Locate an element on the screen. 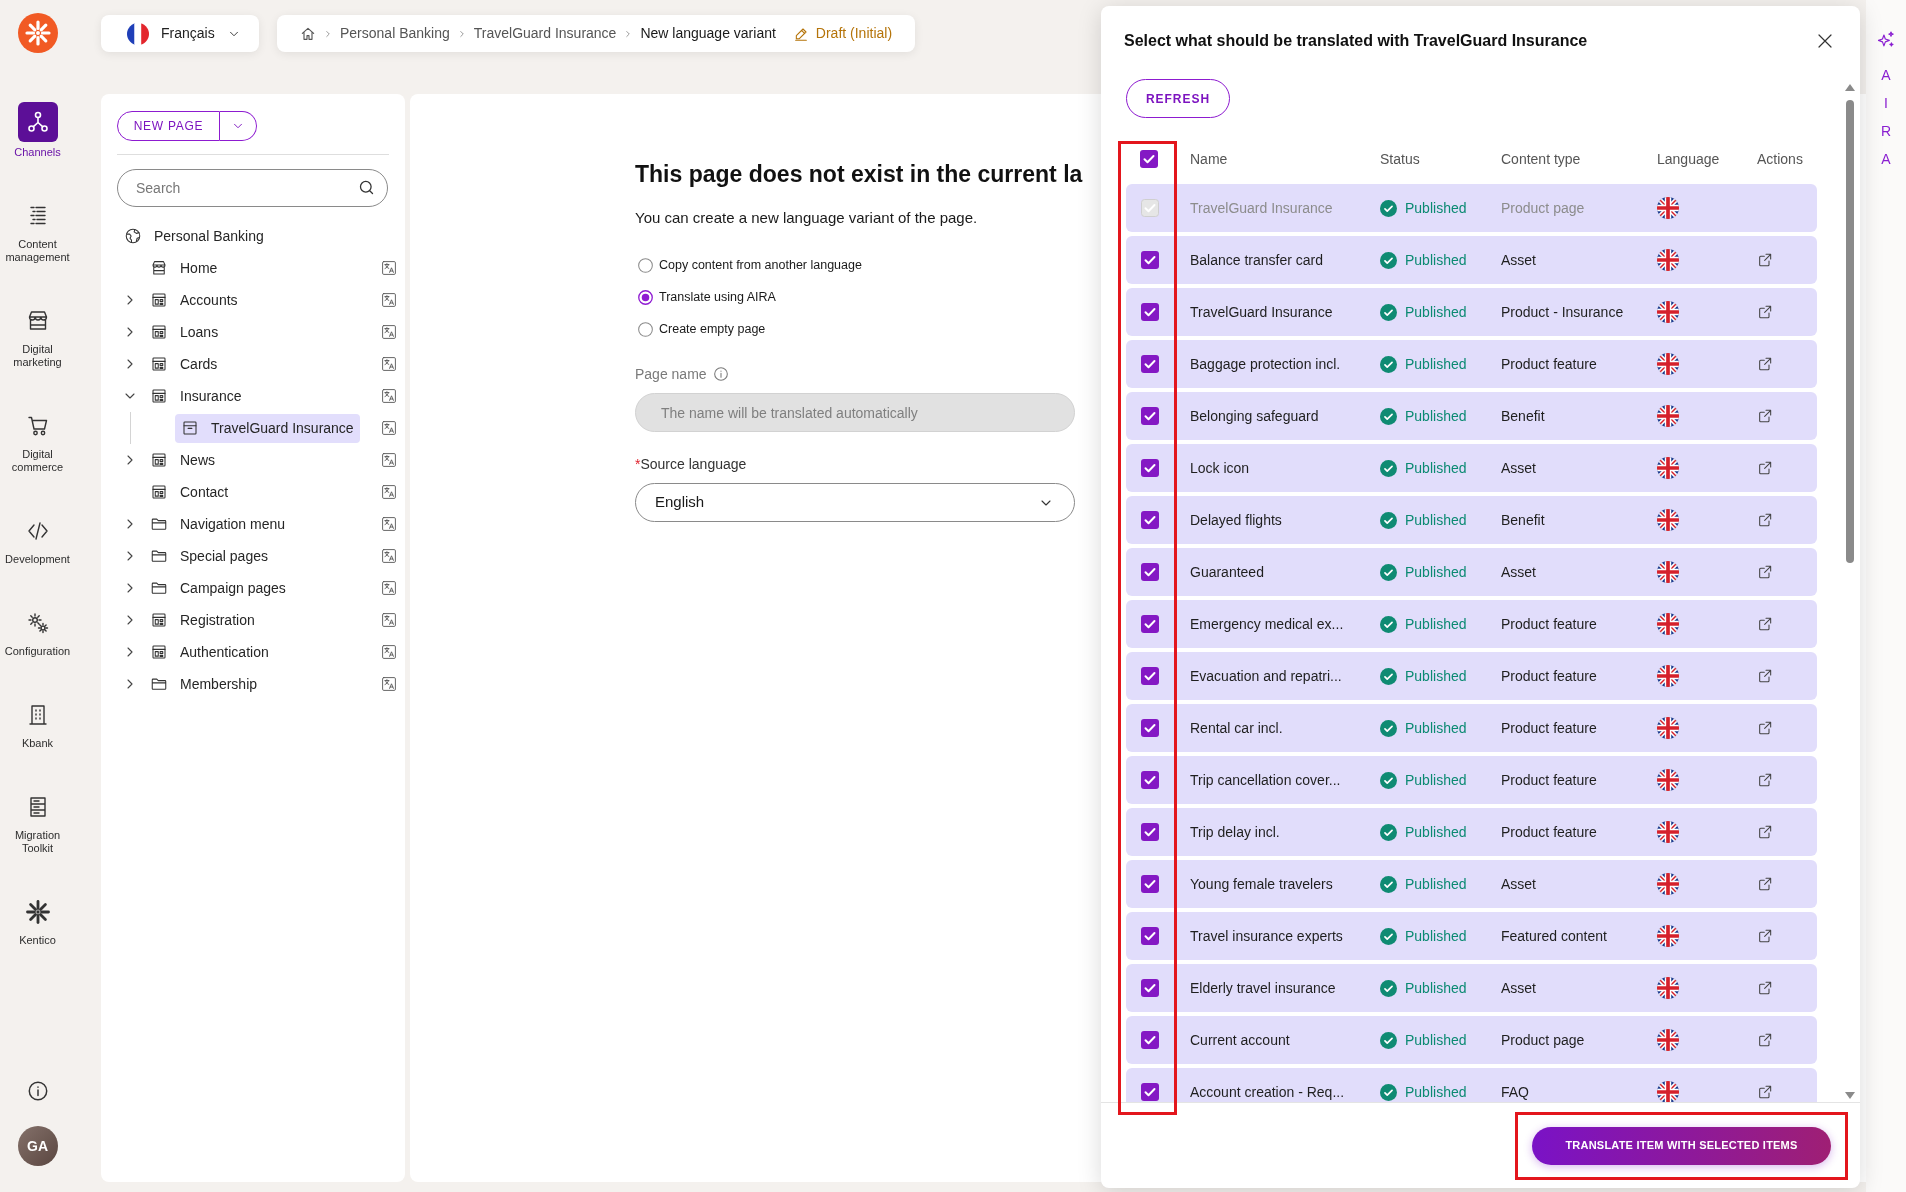 The height and width of the screenshot is (1192, 1906). language-select: English is located at coordinates (855, 502).